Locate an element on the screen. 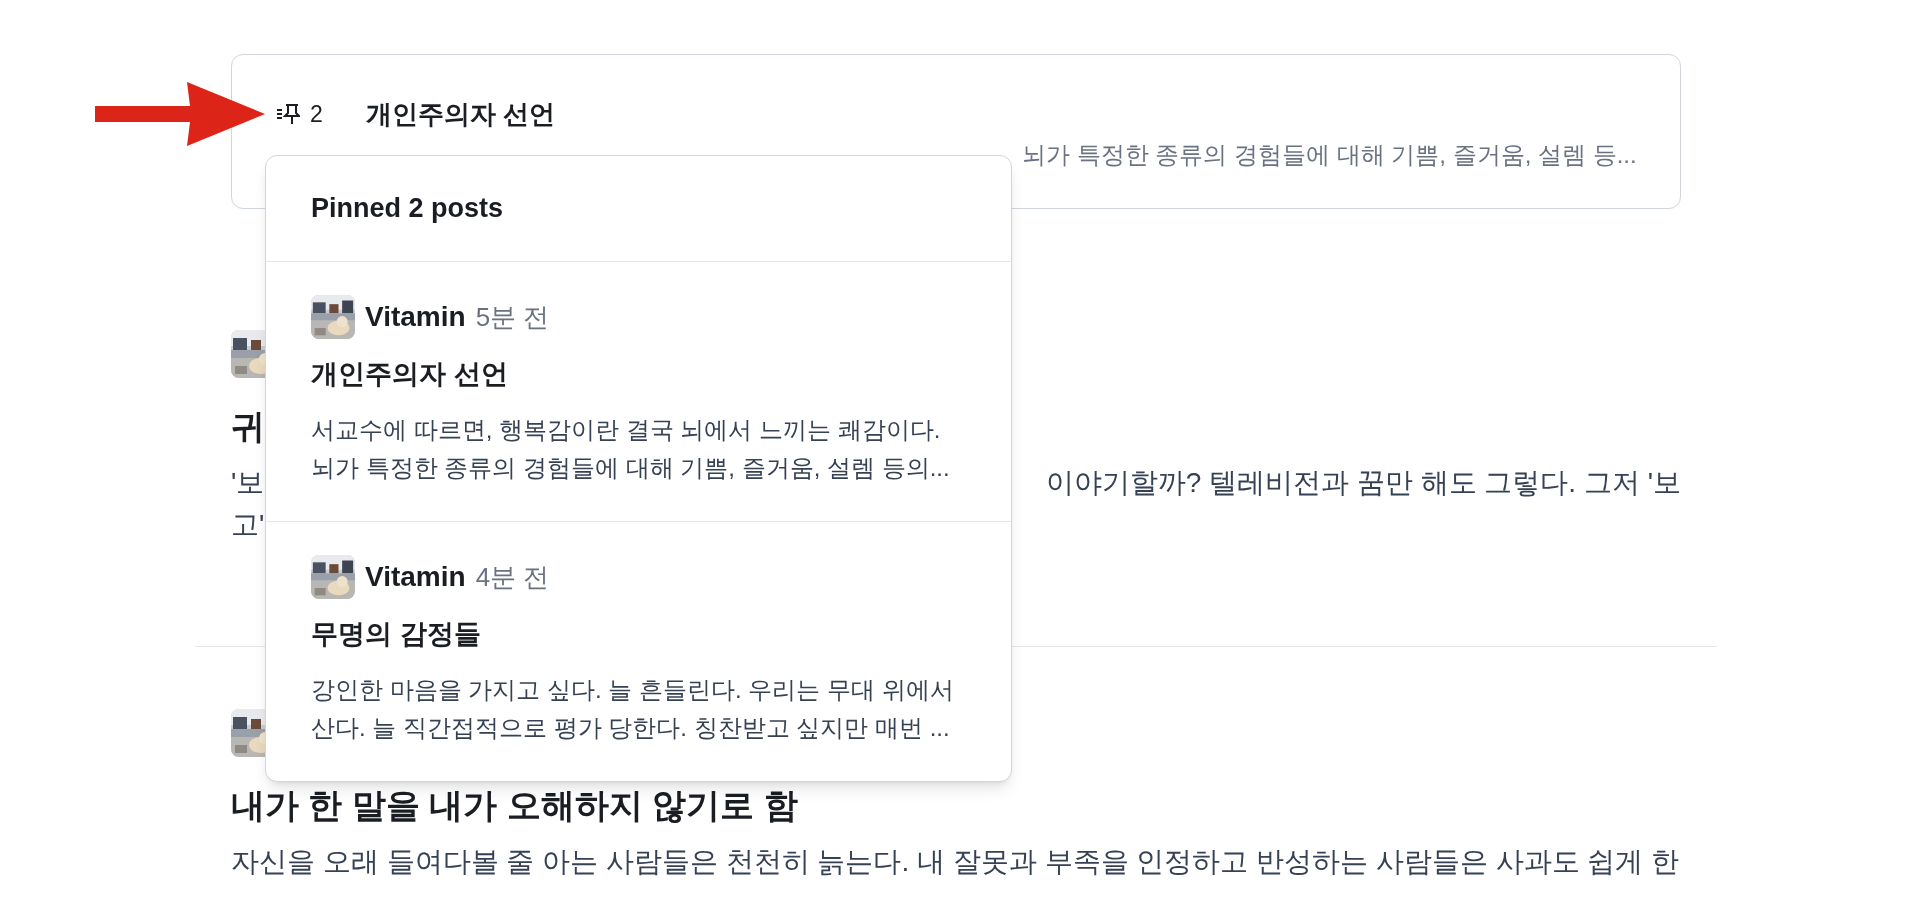 Image resolution: width=1910 pixels, height=910 pixels. post-excerpt: '보 is located at coordinates (248, 483).